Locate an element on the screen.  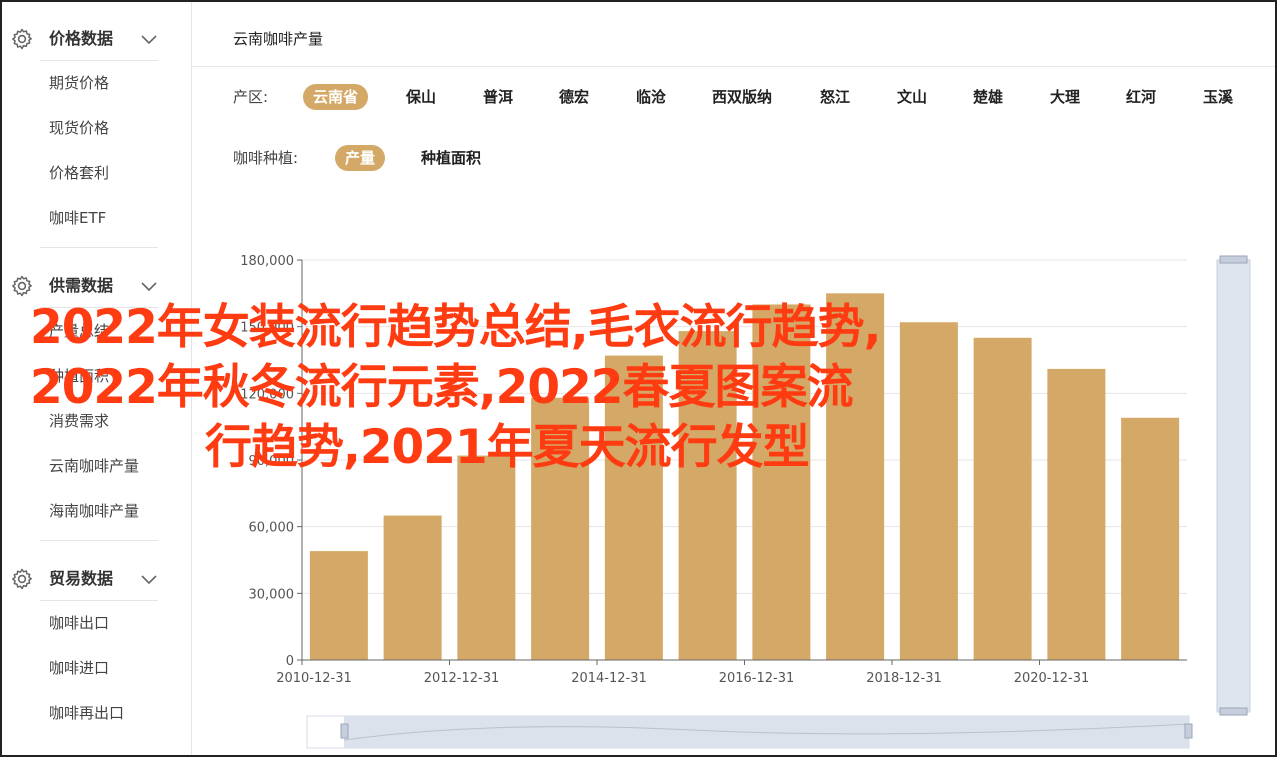
sidebar-group-title: 贸易数据 is located at coordinates (81, 578).